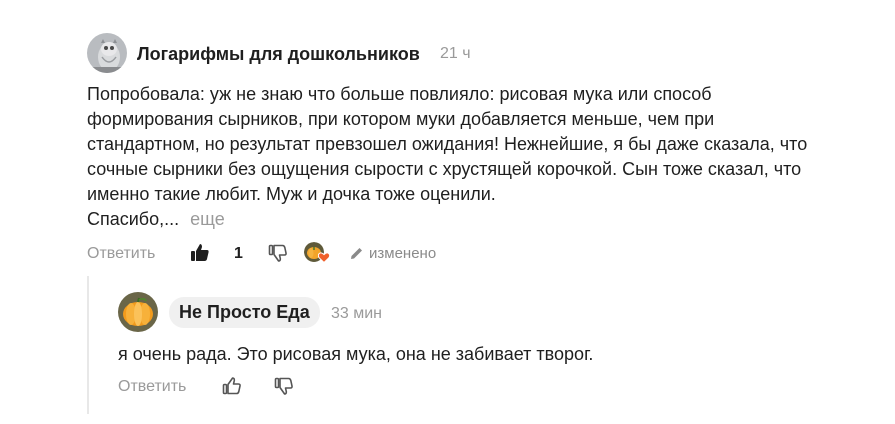  What do you see at coordinates (324, 257) in the screenshot?
I see `heart-icon` at bounding box center [324, 257].